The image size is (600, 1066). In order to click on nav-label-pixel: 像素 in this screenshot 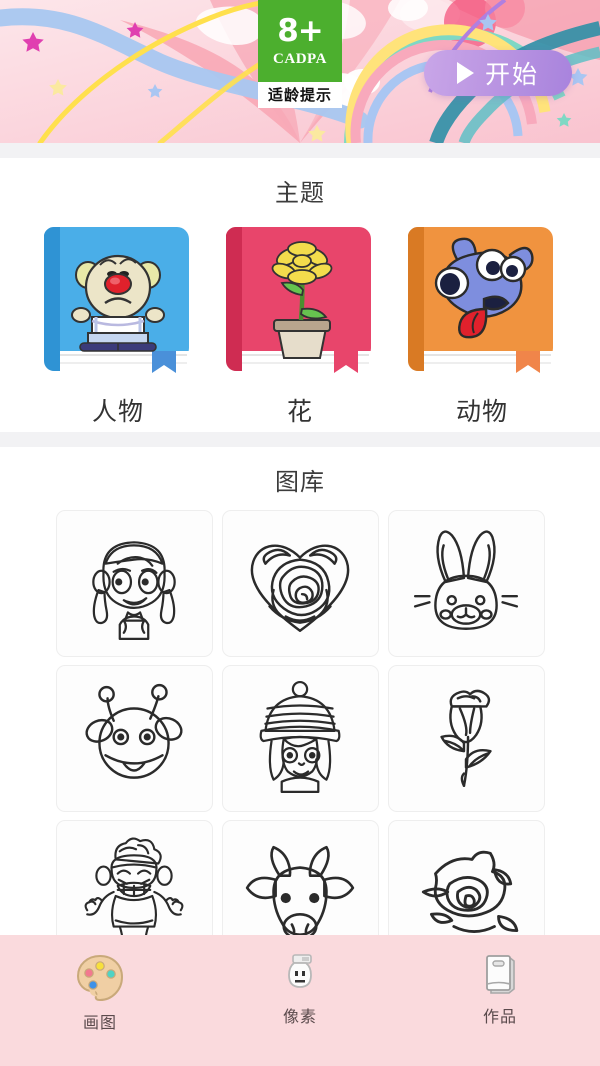, I will do `click(299, 1017)`.